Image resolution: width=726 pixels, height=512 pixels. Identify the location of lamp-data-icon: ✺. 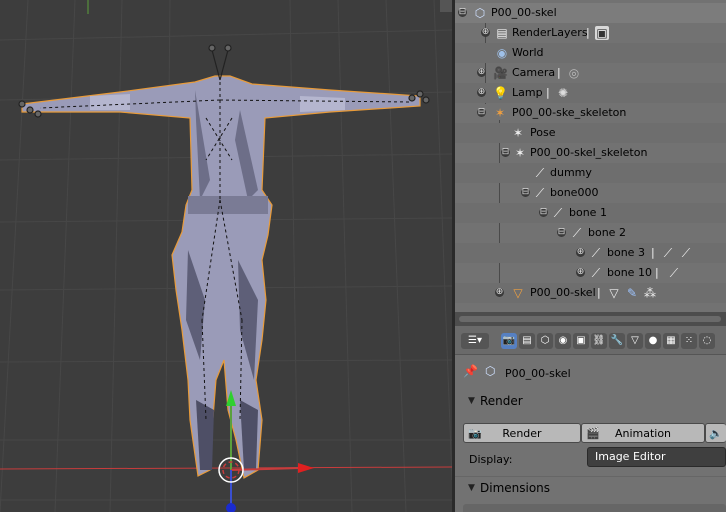
(563, 93).